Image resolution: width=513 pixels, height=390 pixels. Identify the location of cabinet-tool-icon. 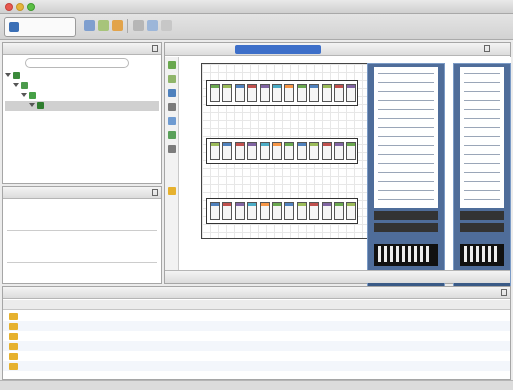
(172, 135).